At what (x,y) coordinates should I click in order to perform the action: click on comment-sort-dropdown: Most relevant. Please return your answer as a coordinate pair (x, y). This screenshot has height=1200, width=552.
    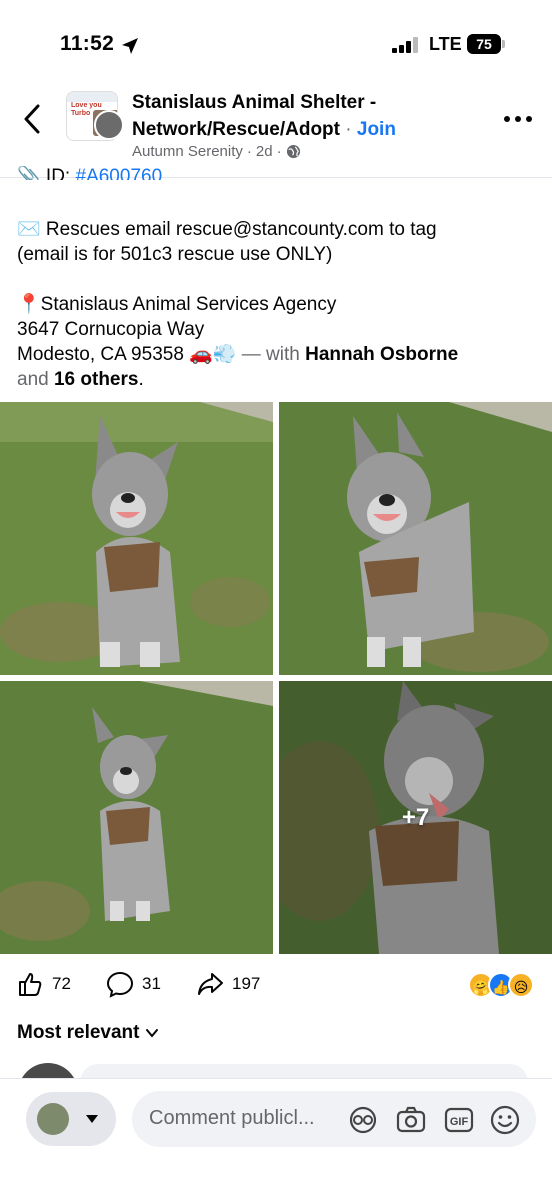
    Looking at the image, I should click on (88, 1033).